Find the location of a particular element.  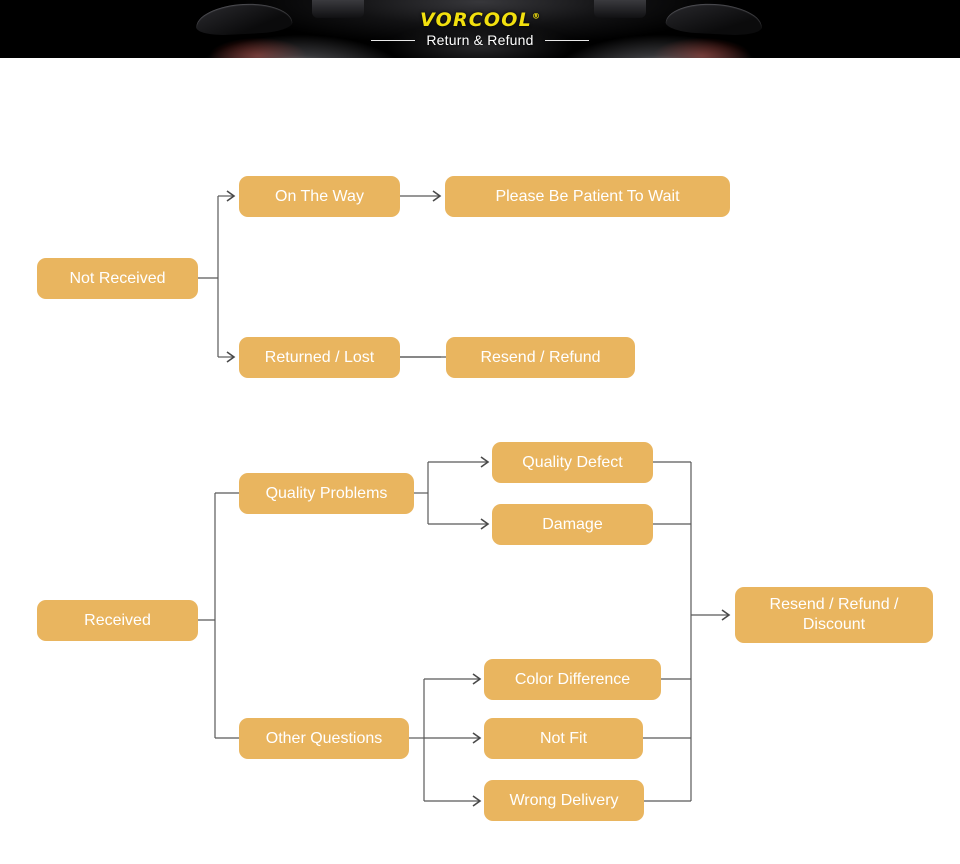

node-label: Damage is located at coordinates (572, 524).